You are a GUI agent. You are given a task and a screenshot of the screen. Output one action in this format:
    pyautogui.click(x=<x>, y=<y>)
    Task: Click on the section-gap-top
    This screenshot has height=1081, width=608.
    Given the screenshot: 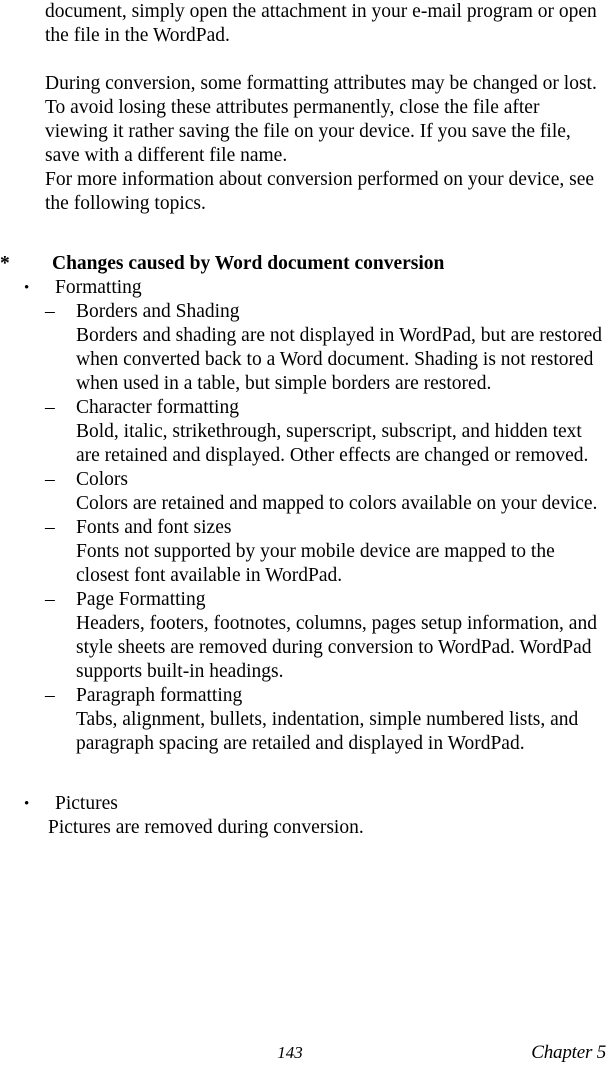 What is the action you would take?
    pyautogui.click(x=304, y=228)
    